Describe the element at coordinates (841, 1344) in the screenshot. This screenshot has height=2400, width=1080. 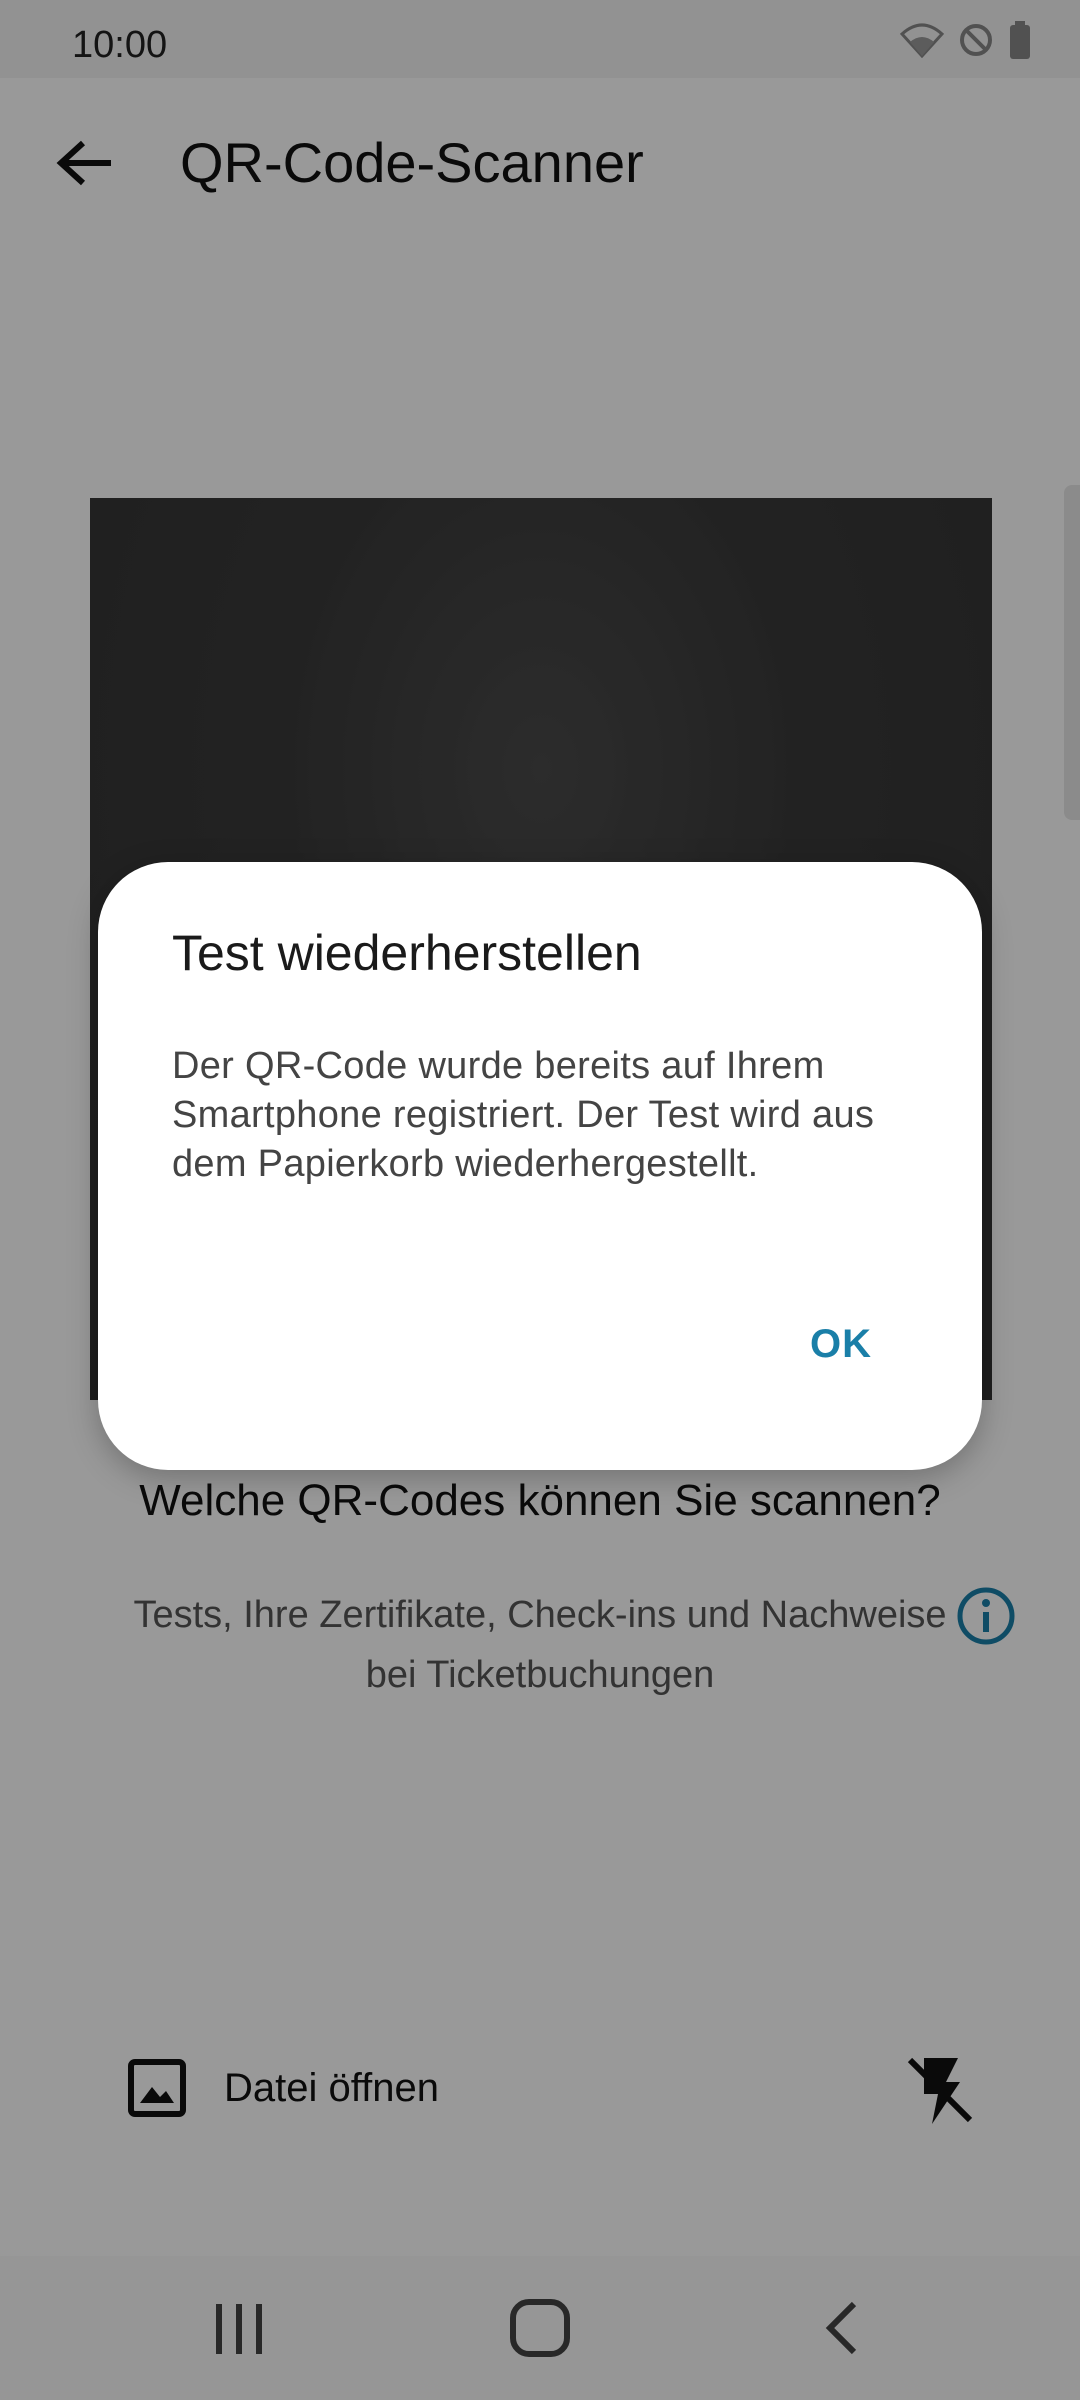
I see `ok-button: OK` at that location.